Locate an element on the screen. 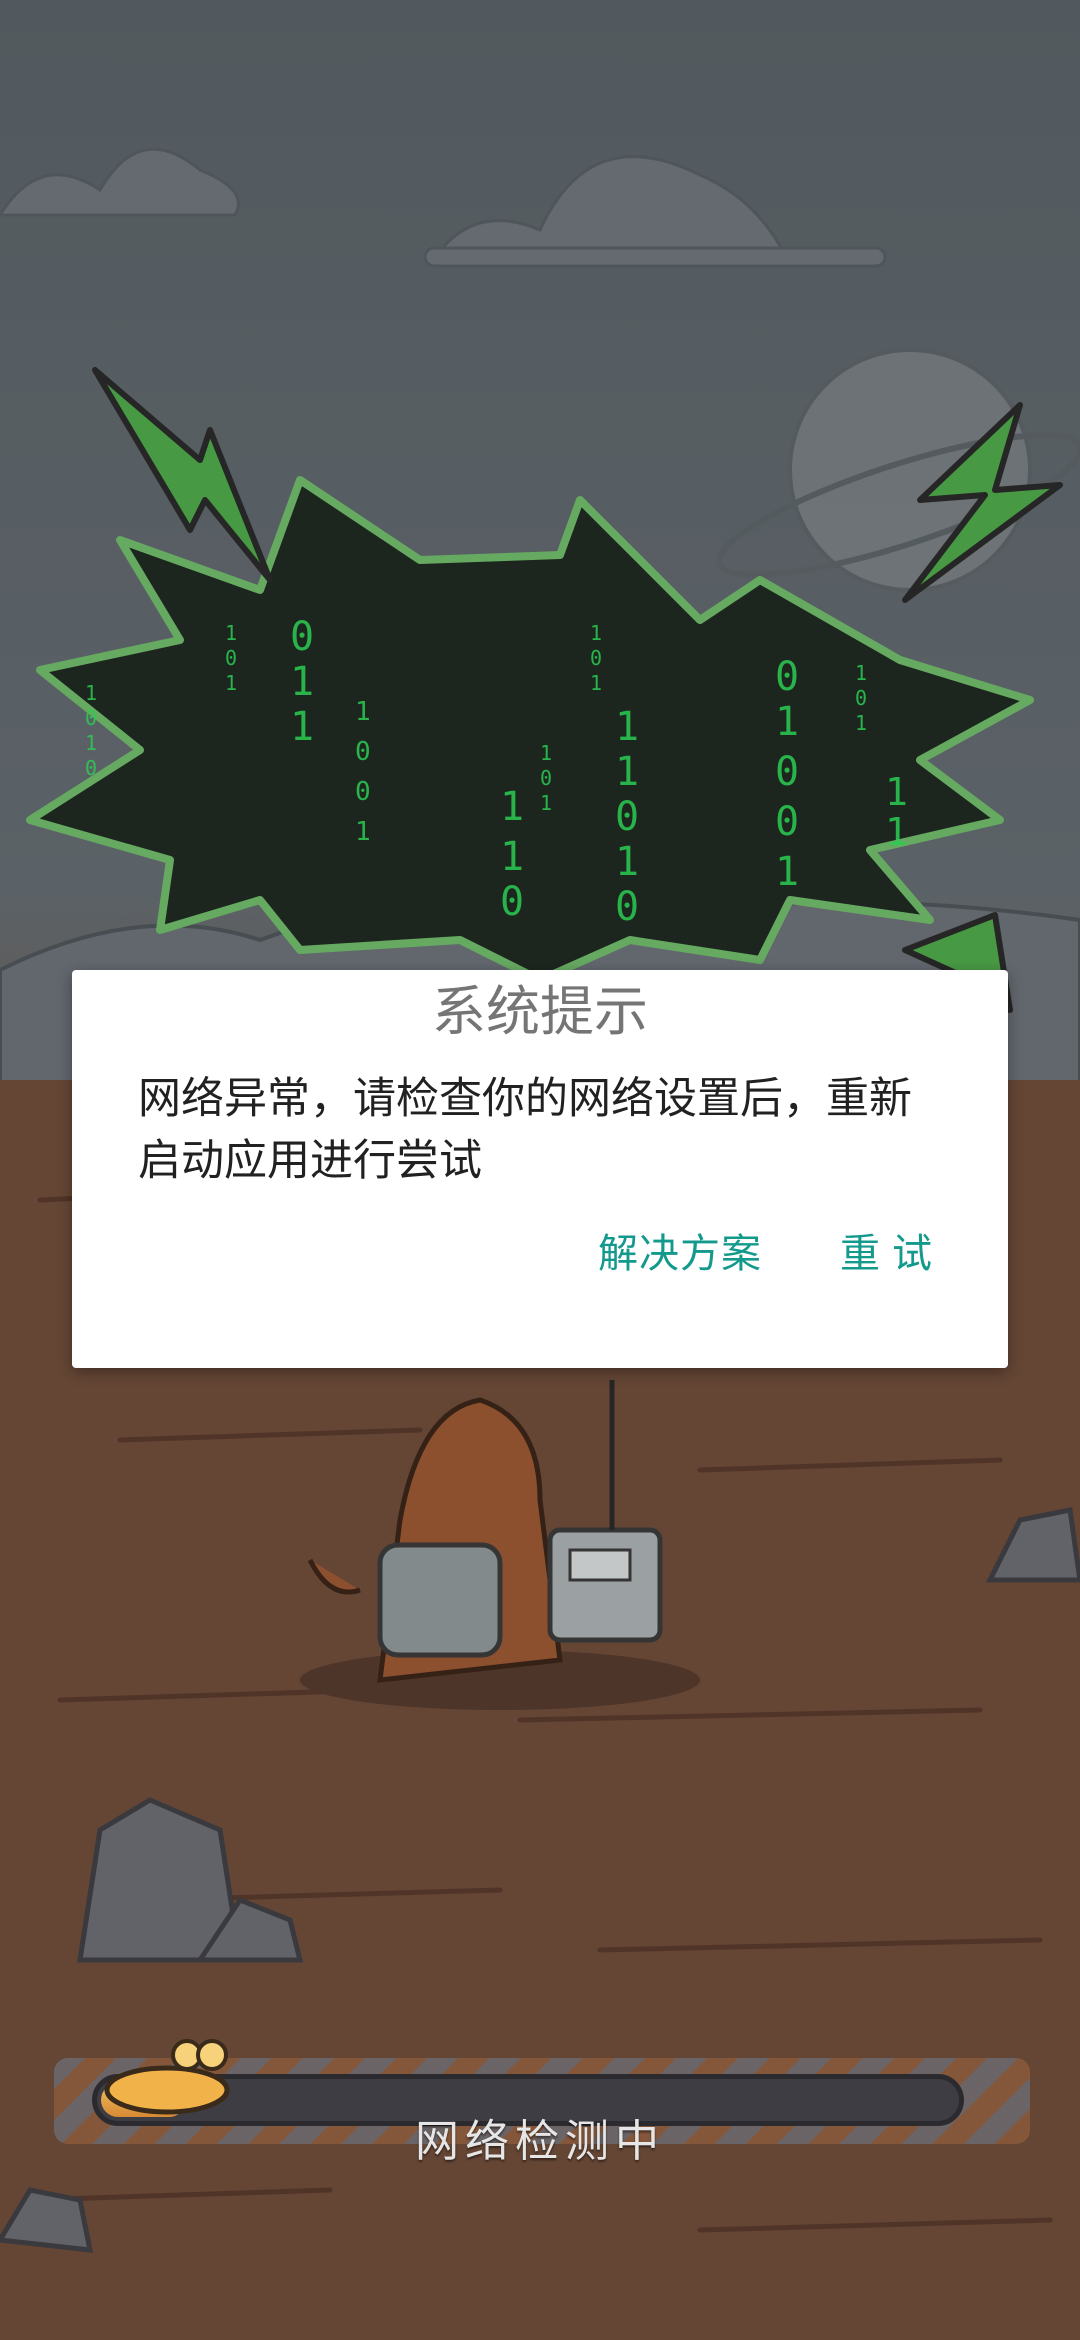  loading-status-text: 网络检测中 is located at coordinates (540, 2141).